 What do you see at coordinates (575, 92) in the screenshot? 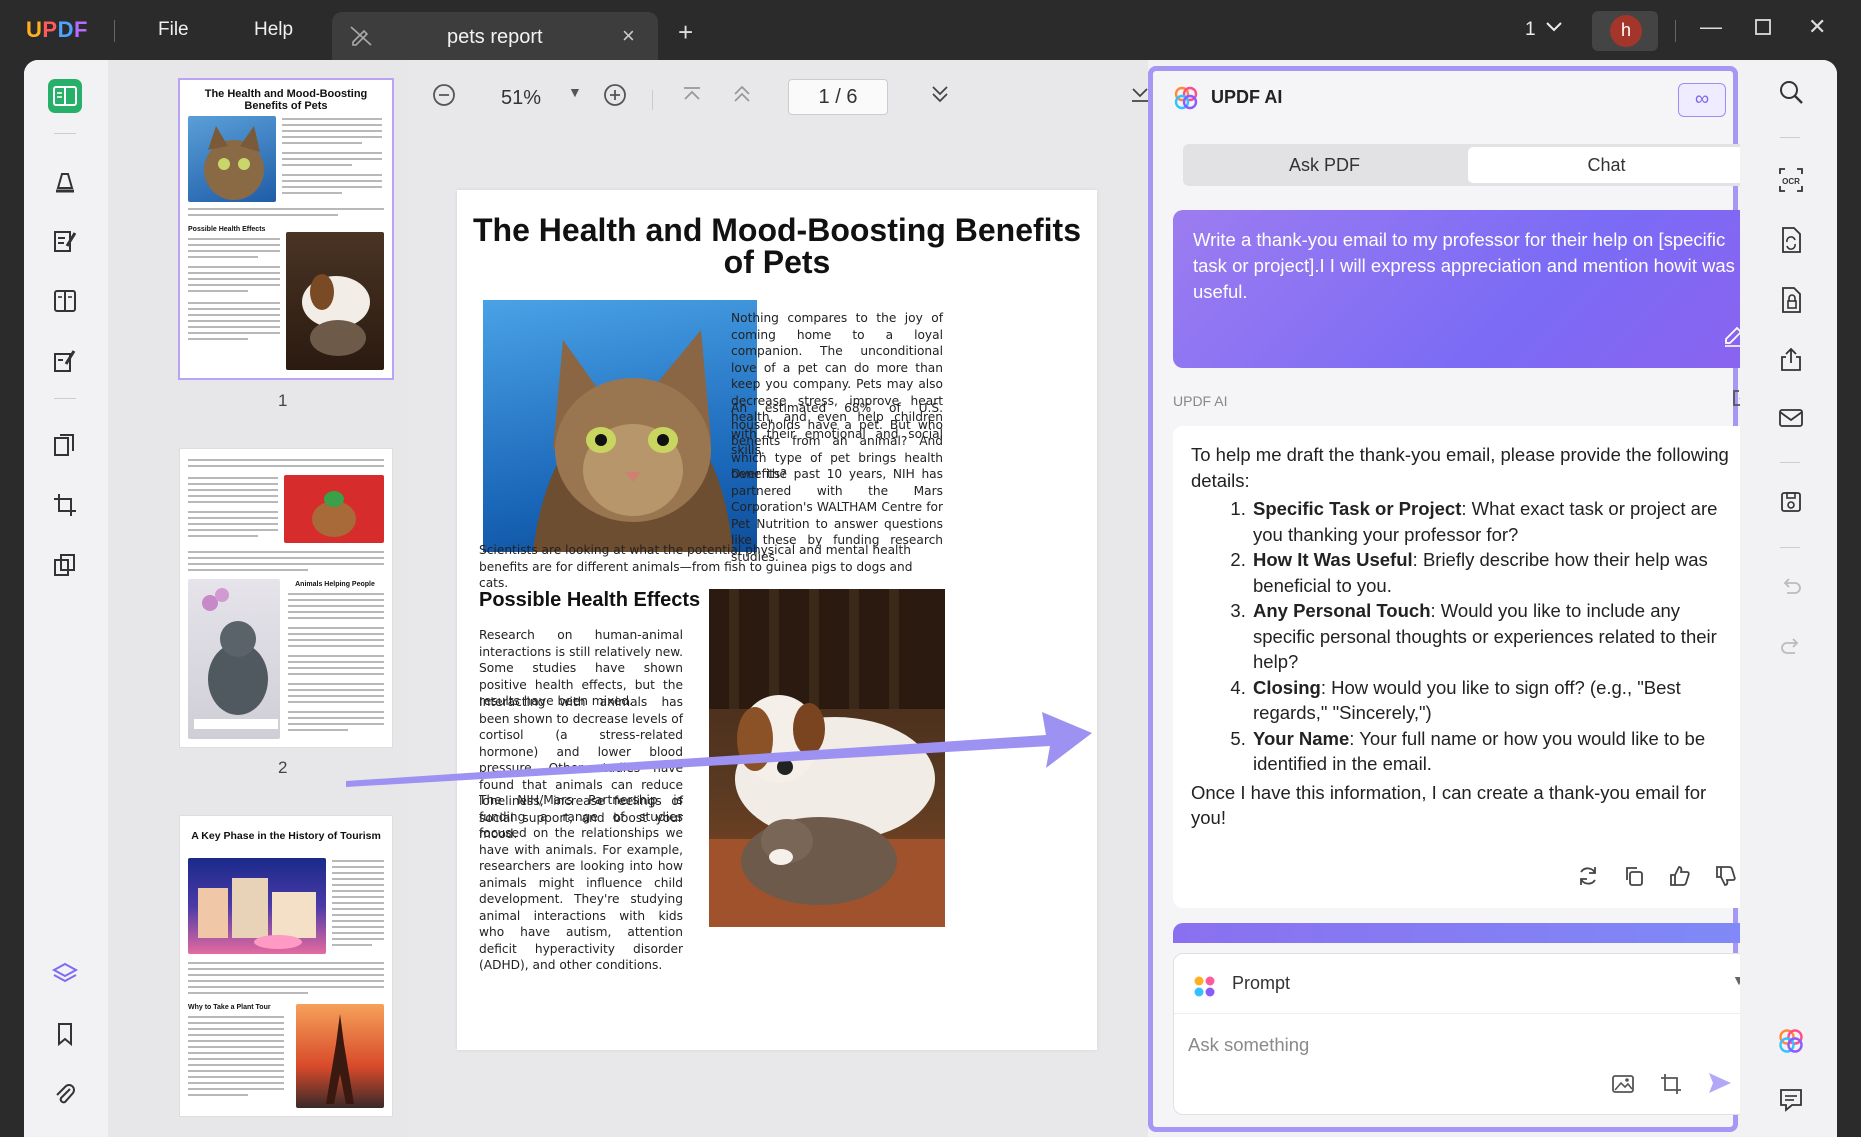
I see `zoom-dropdown-icon: ▼` at bounding box center [575, 92].